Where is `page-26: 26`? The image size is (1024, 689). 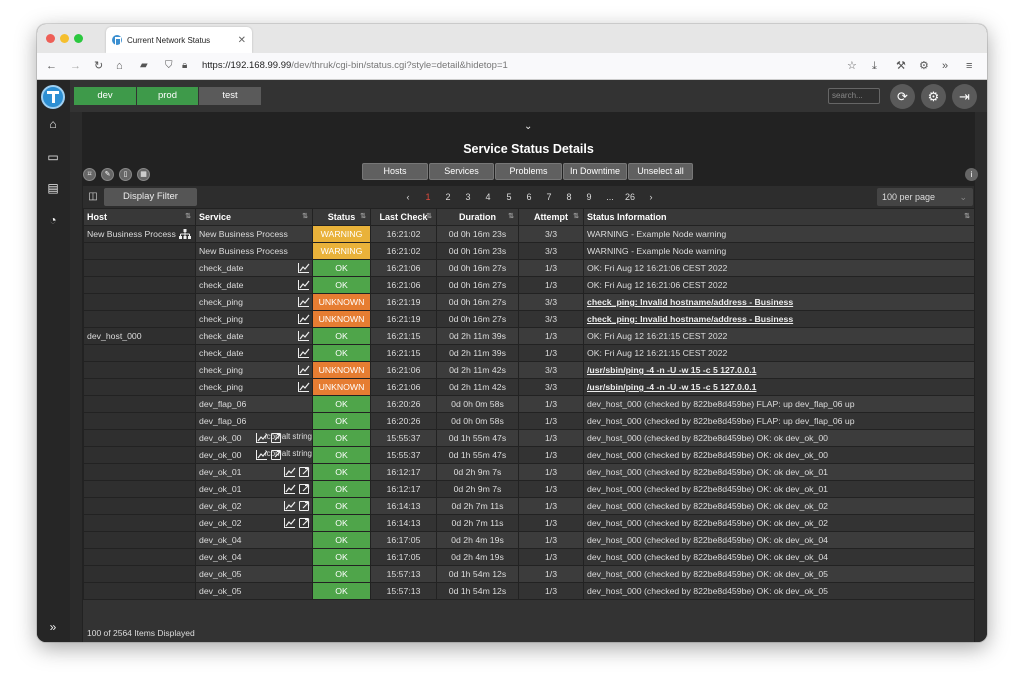
page-26: 26 is located at coordinates (630, 197).